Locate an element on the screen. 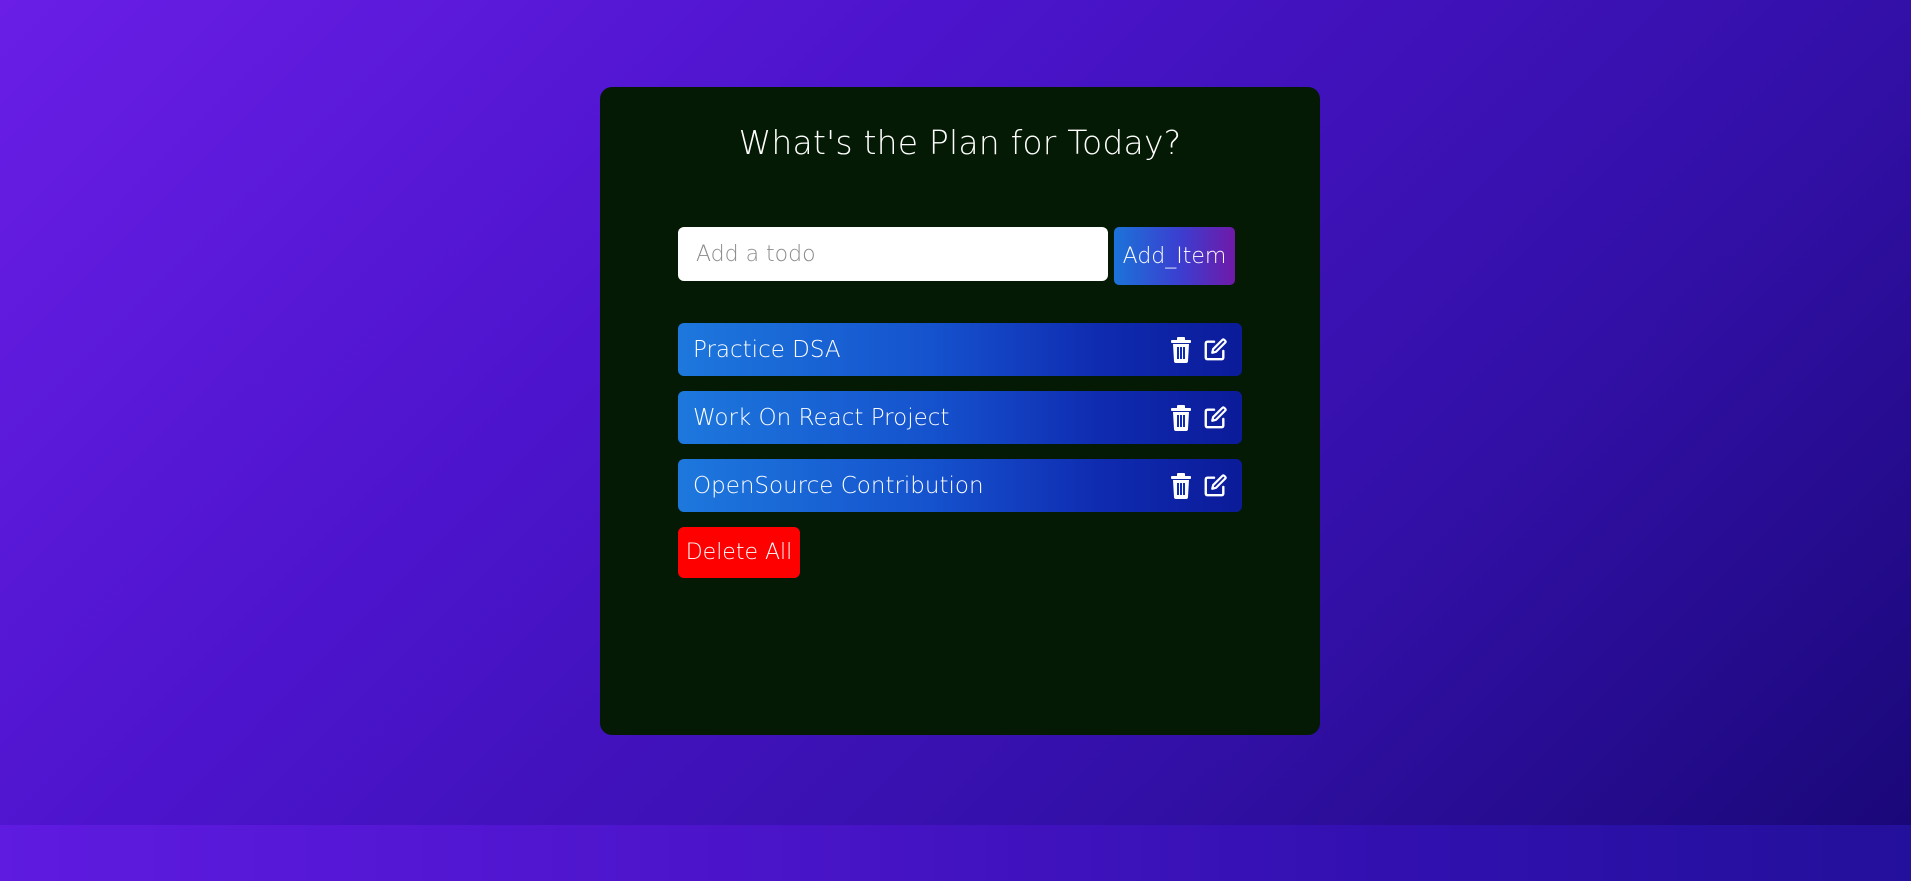 The height and width of the screenshot is (881, 1911). todo-item: OpenSource Contribution is located at coordinates (960, 485).